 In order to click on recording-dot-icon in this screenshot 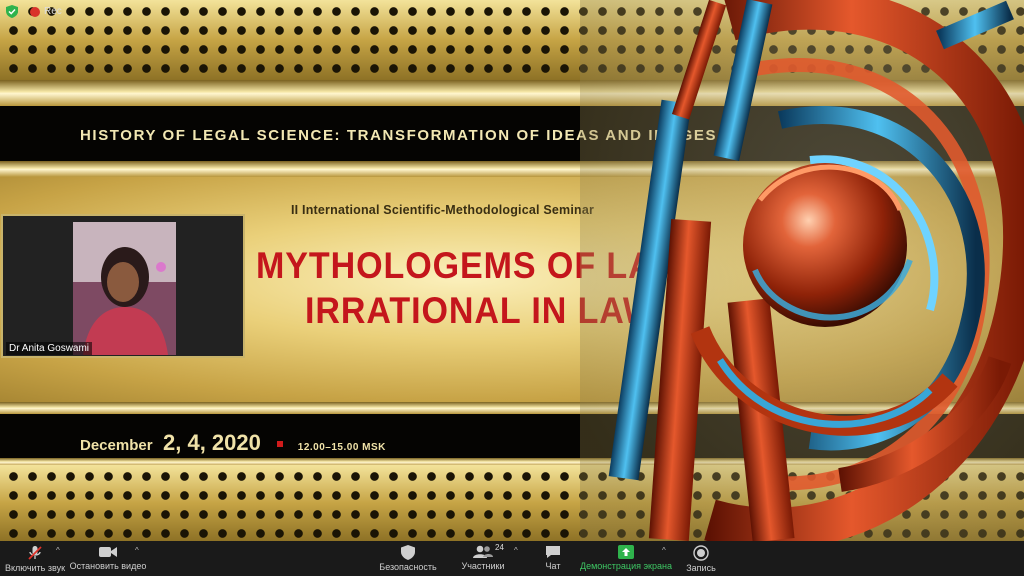, I will do `click(35, 11)`.